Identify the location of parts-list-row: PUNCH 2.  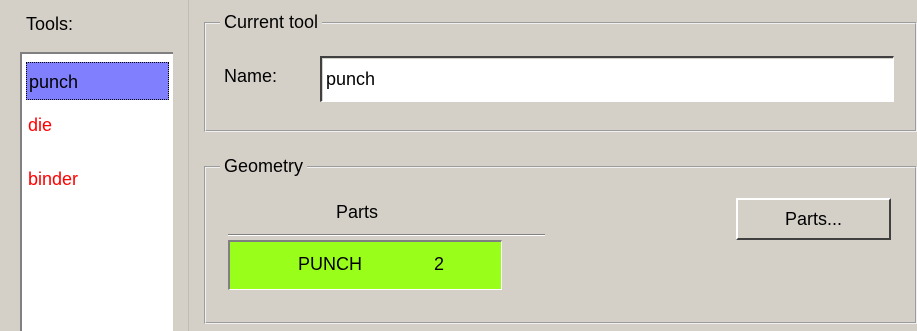
(365, 265).